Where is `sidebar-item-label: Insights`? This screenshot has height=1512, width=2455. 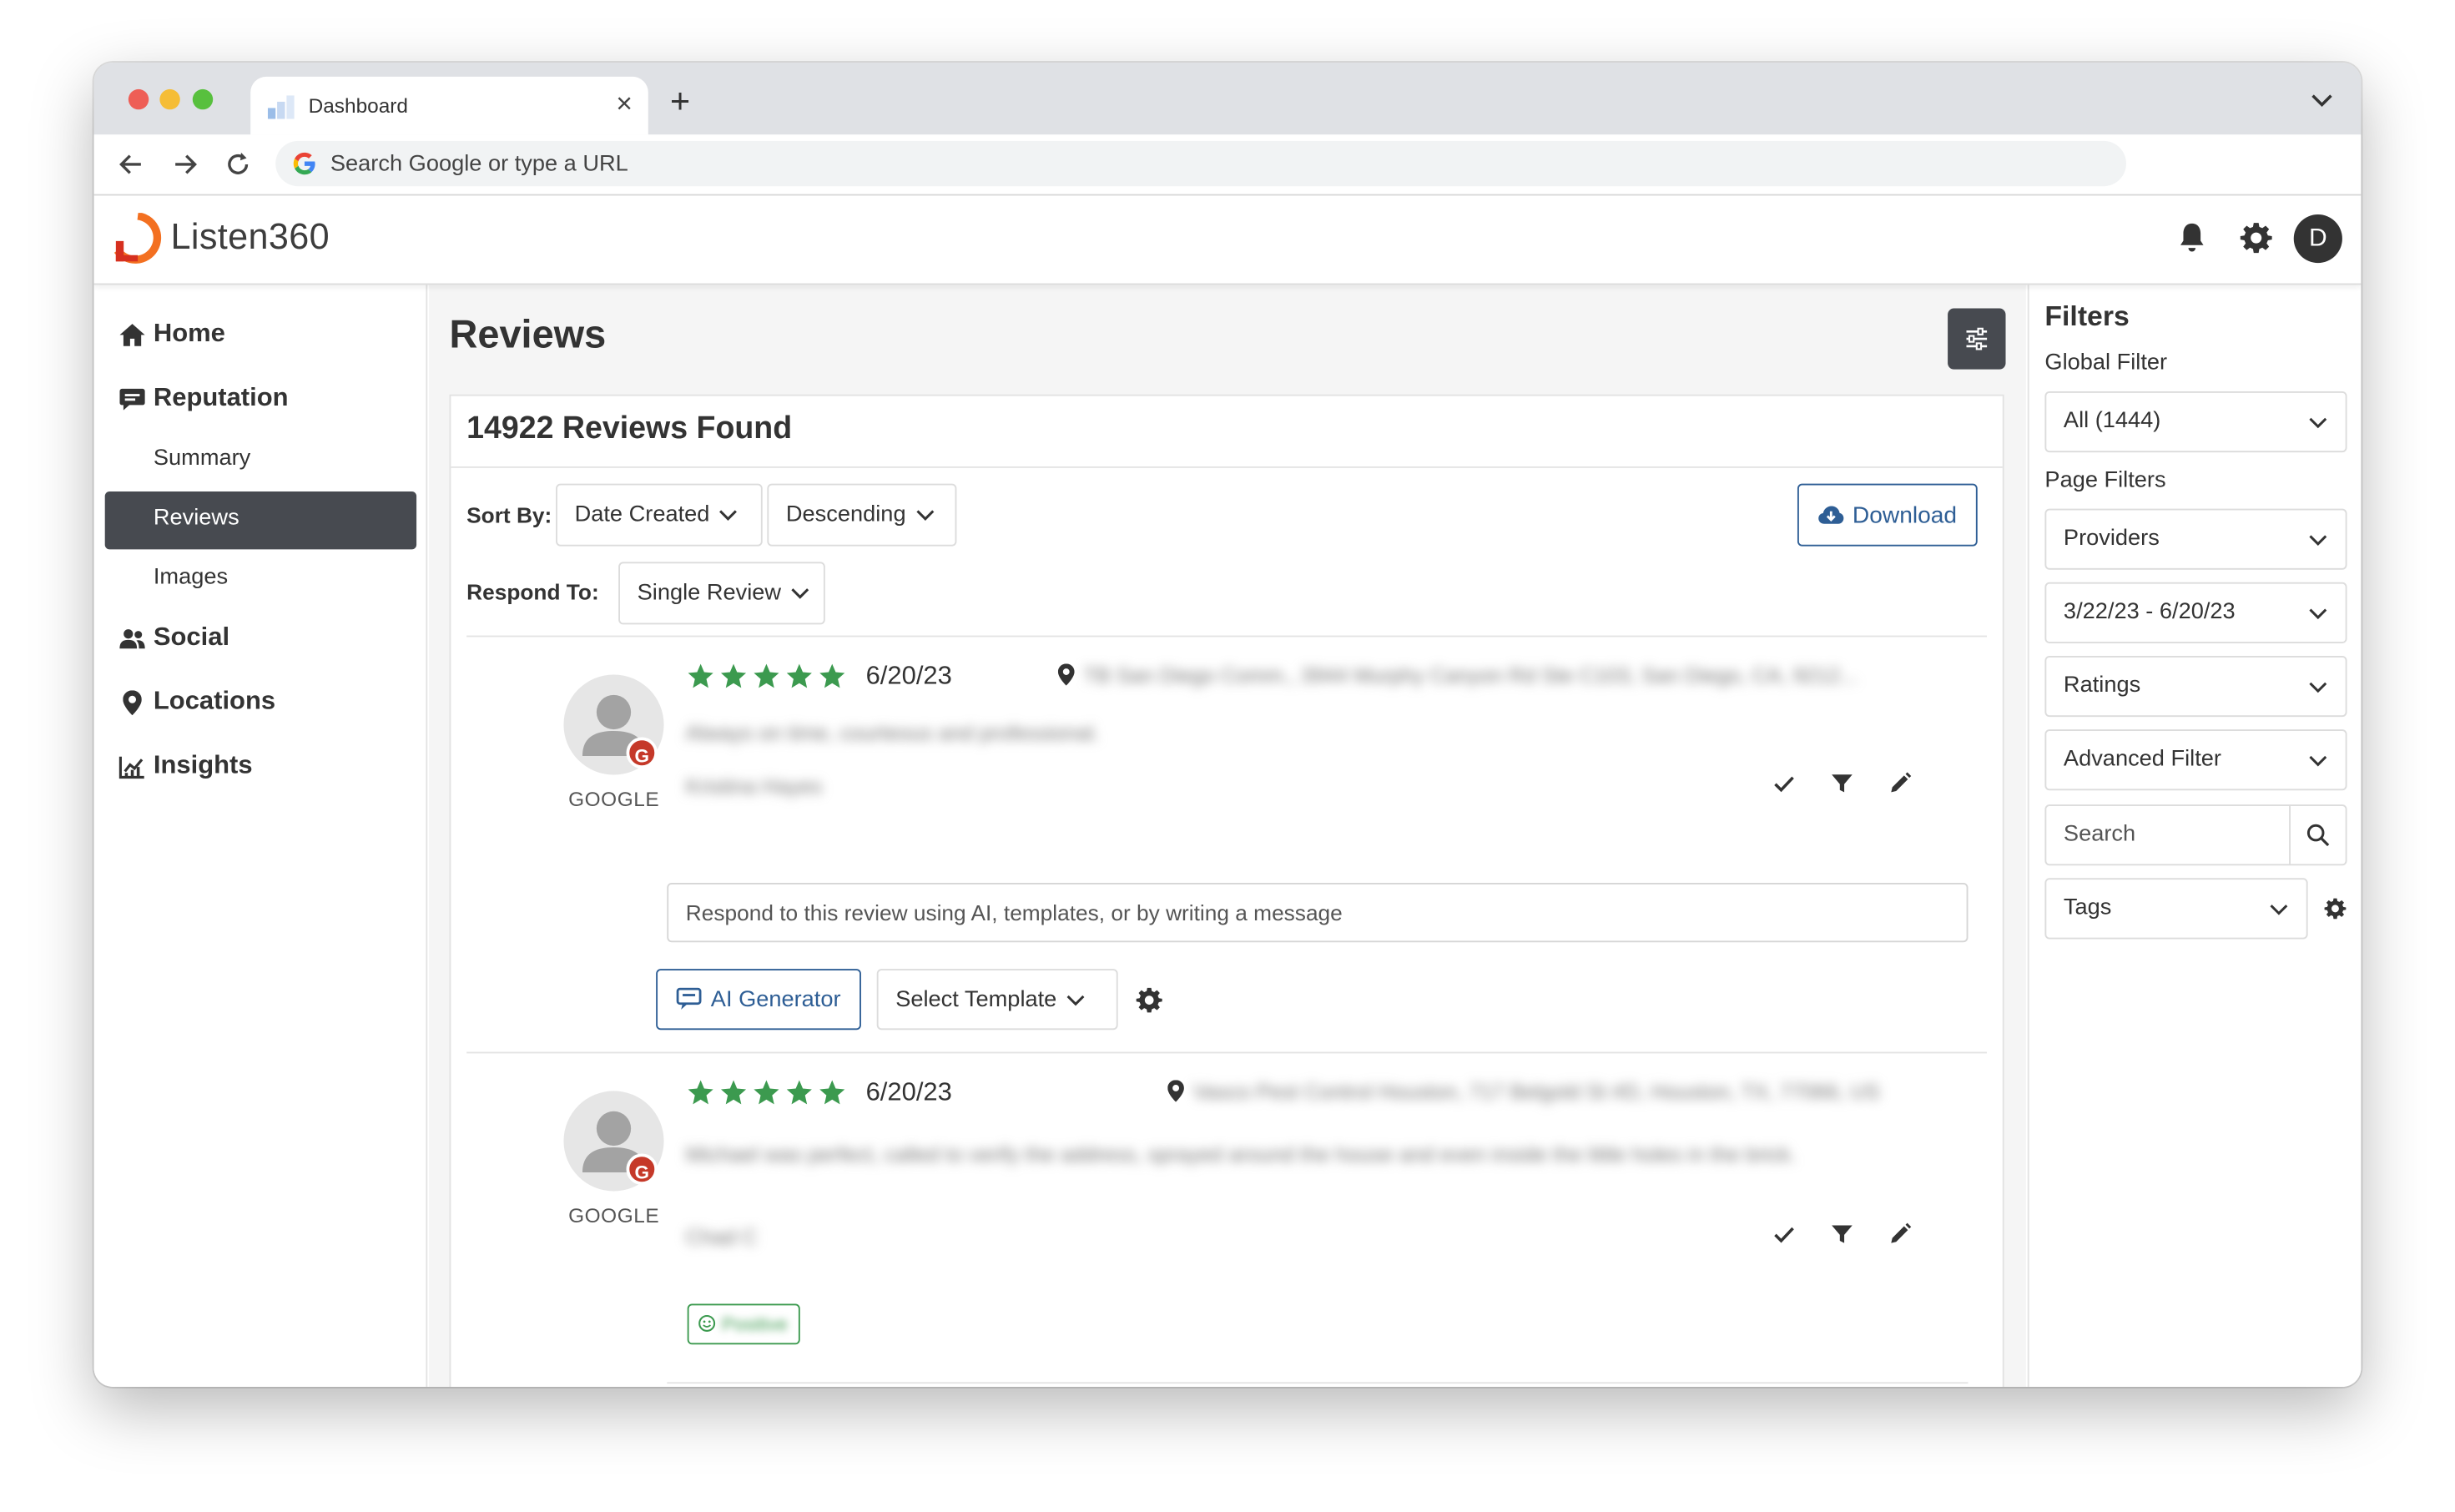 sidebar-item-label: Insights is located at coordinates (203, 765).